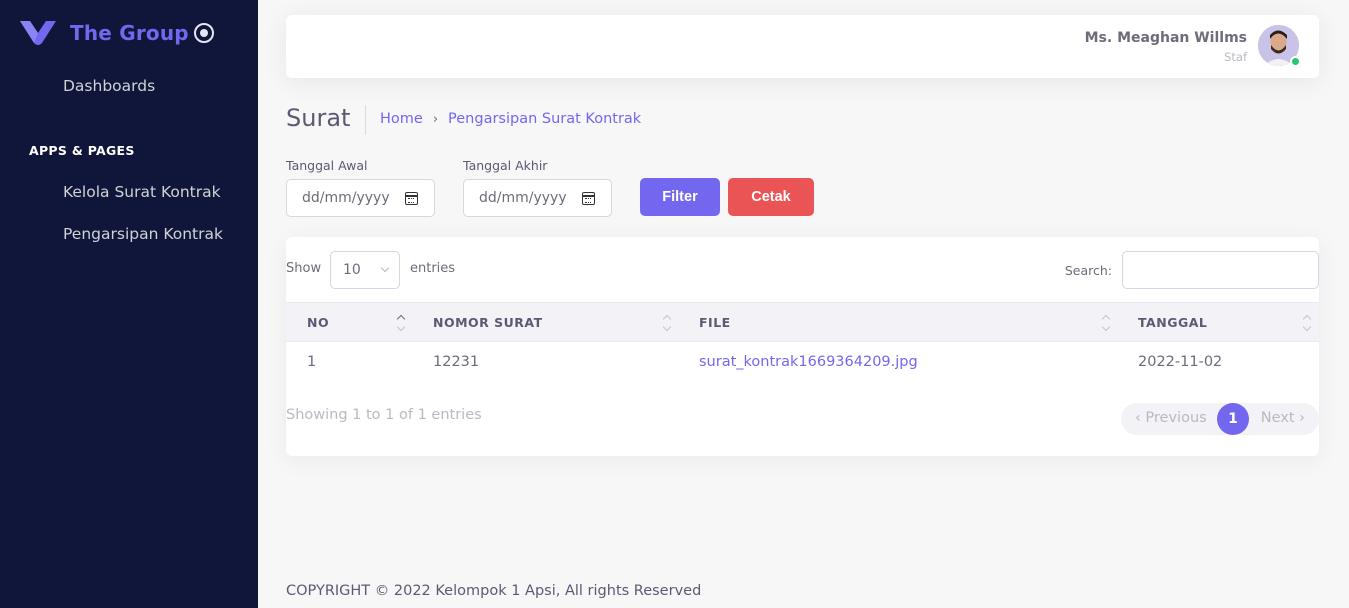  Describe the element at coordinates (1180, 362) in the screenshot. I see `cell-tanggal: 2022-11-02` at that location.